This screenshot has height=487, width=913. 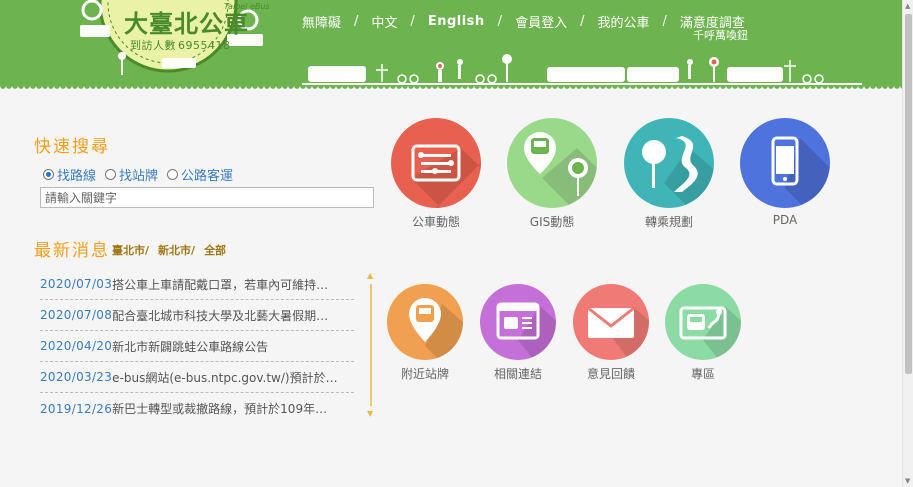 I want to click on news-filter-new-taipei: 新北市/, so click(x=176, y=250).